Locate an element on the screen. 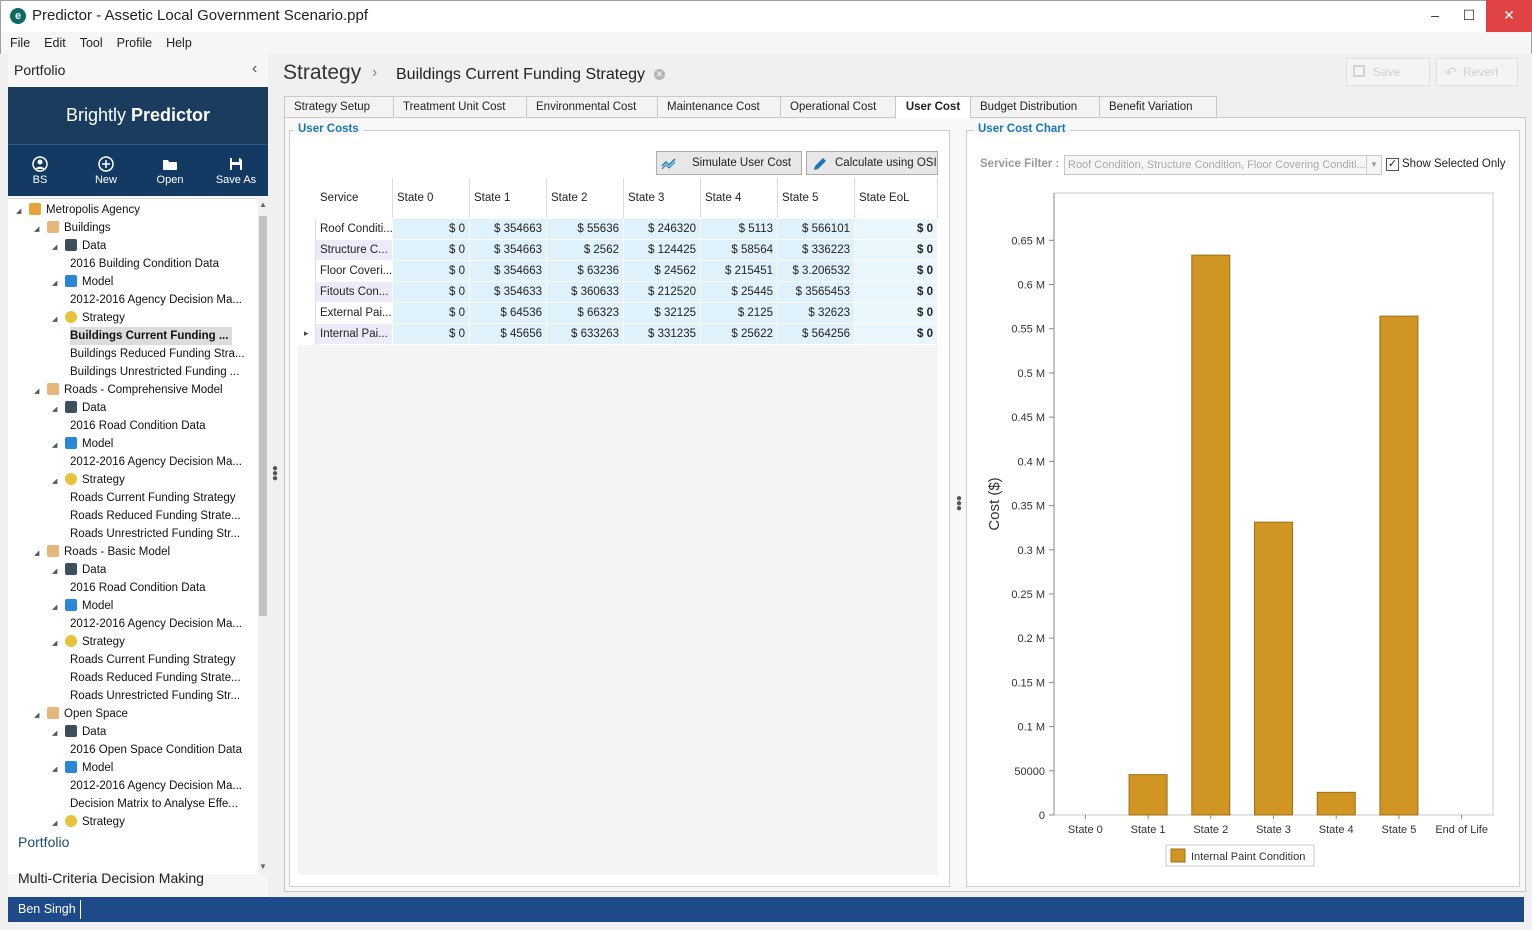 The image size is (1532, 930). cost-cell: $ 2562 is located at coordinates (585, 250).